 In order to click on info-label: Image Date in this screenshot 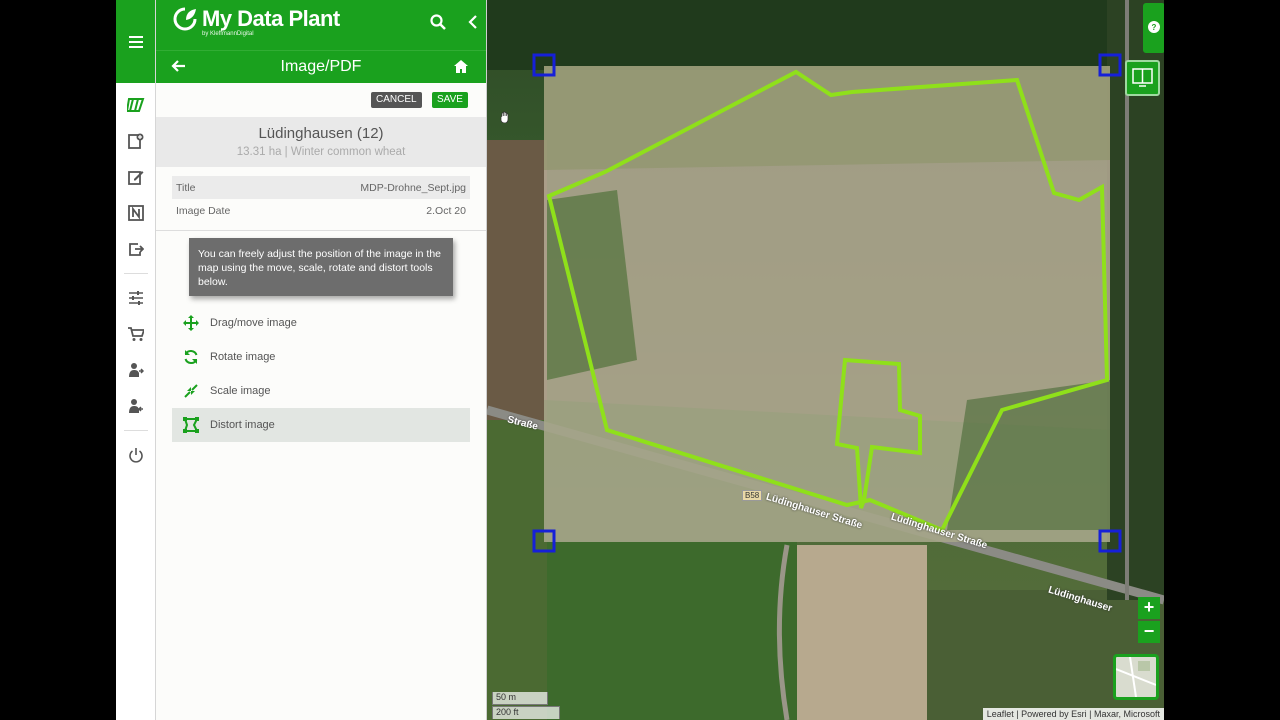, I will do `click(203, 210)`.